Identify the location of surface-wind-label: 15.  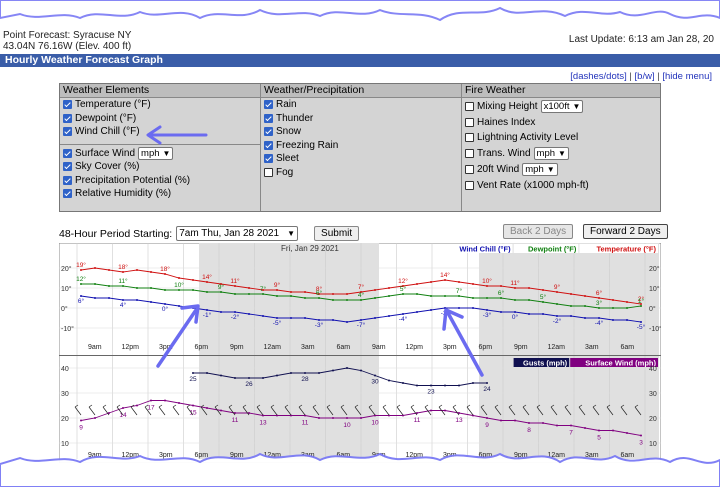
(193, 413).